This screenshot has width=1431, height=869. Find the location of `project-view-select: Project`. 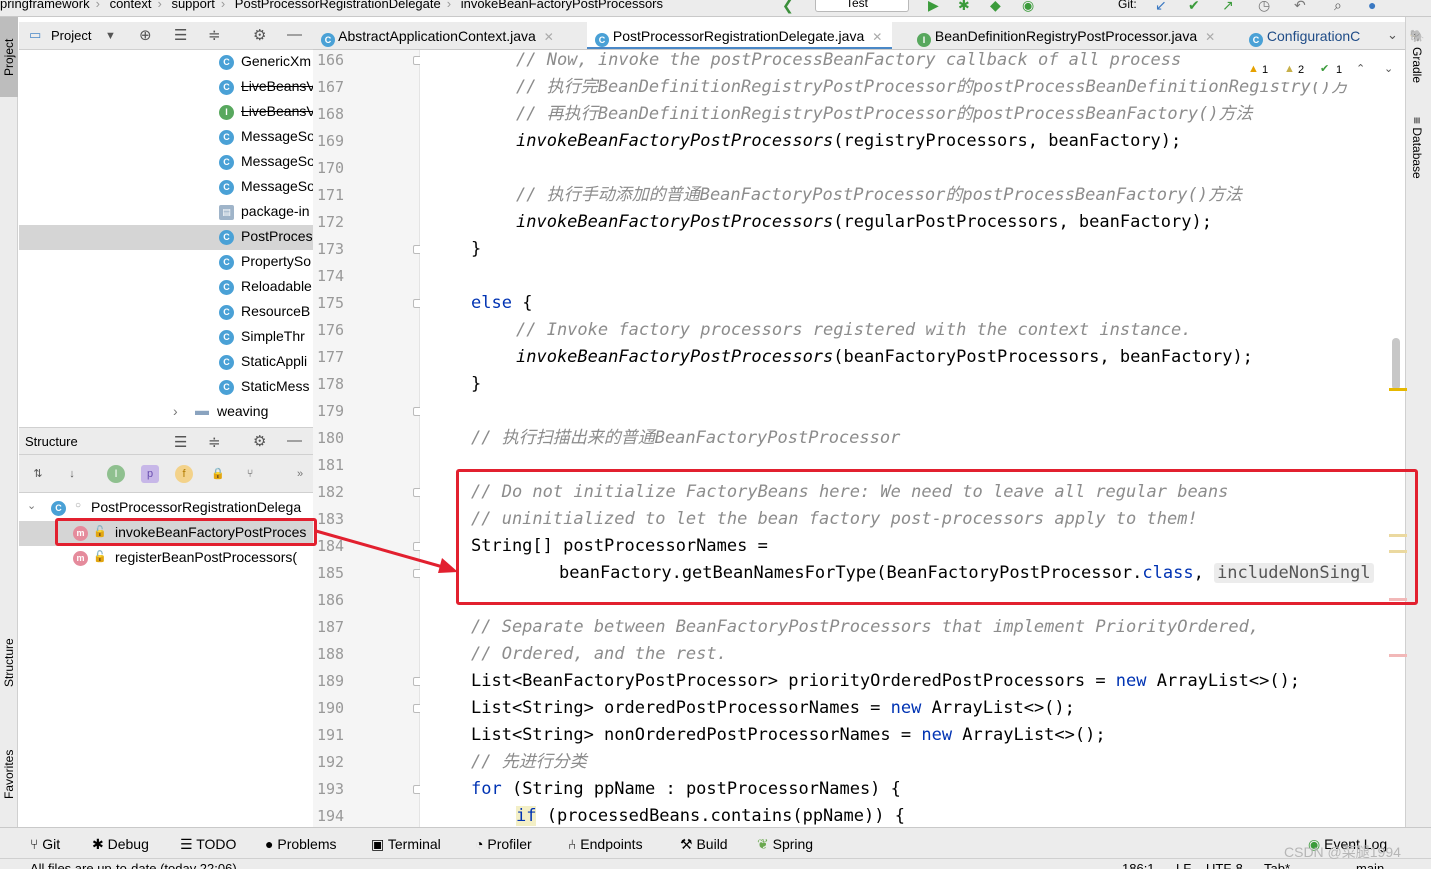

project-view-select: Project is located at coordinates (71, 35).